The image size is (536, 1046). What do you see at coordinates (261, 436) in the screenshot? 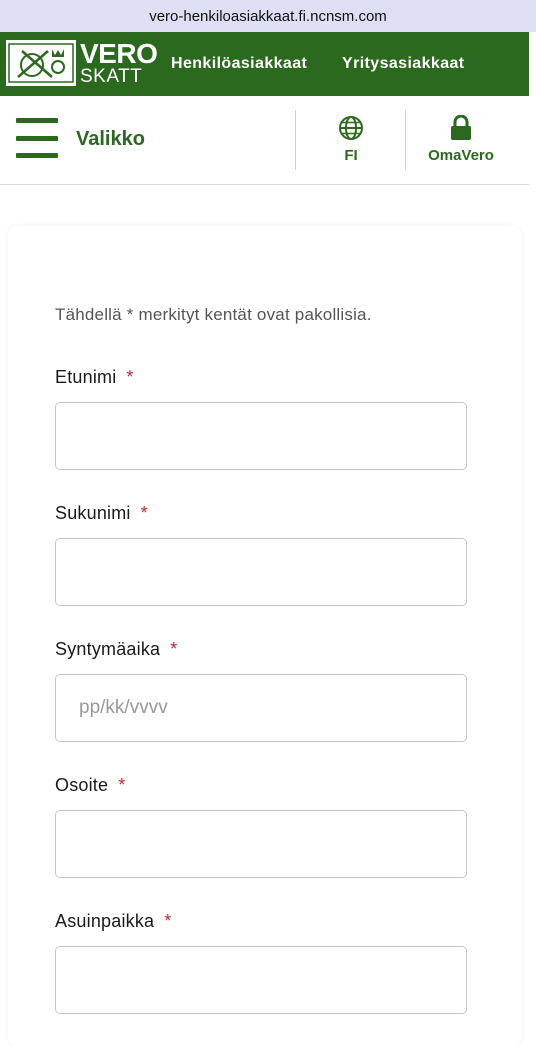
I see `first-name-input` at bounding box center [261, 436].